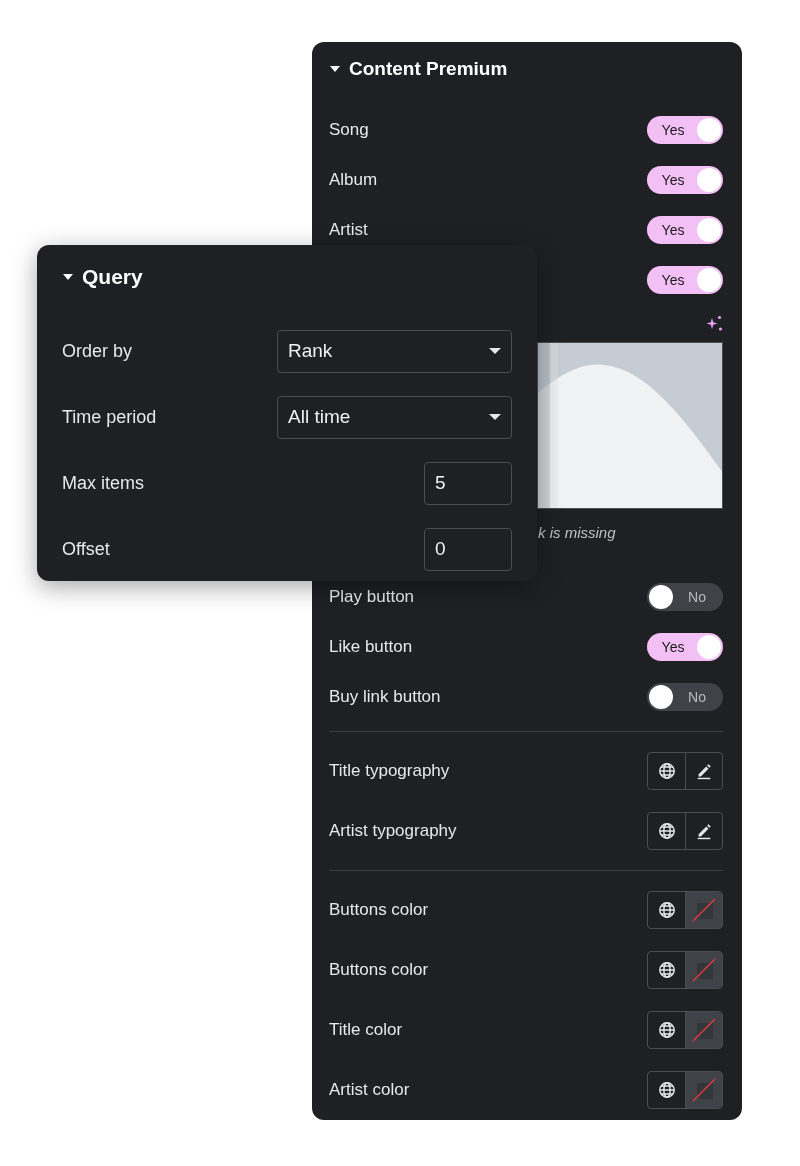 This screenshot has width=800, height=1166. What do you see at coordinates (371, 647) in the screenshot?
I see `toggle-label: Like button` at bounding box center [371, 647].